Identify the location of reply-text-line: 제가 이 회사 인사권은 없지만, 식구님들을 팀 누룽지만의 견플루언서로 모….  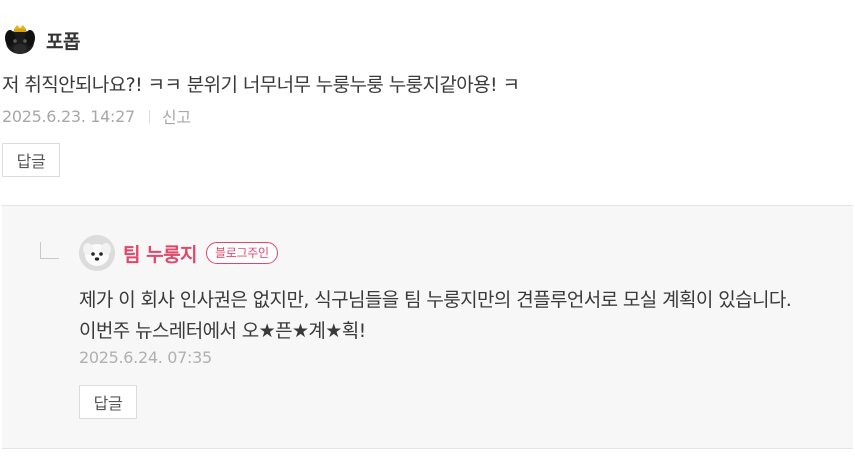
(435, 300).